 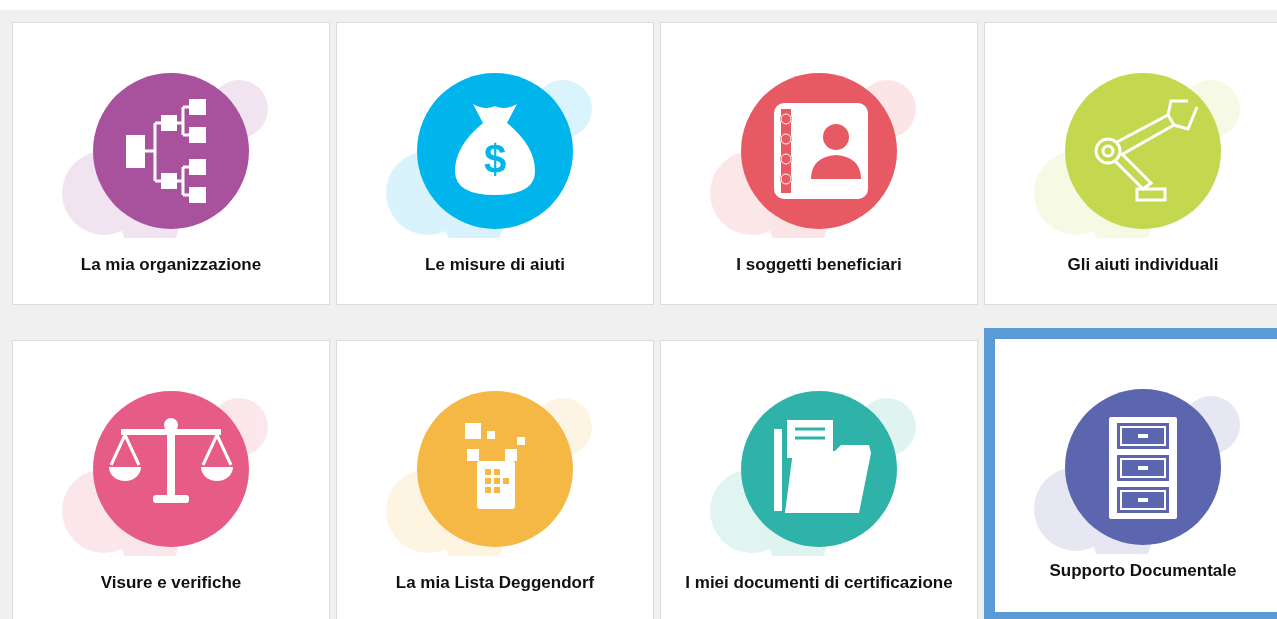 I want to click on menu-tile: I miei documenti di certificazione, so click(x=819, y=479).